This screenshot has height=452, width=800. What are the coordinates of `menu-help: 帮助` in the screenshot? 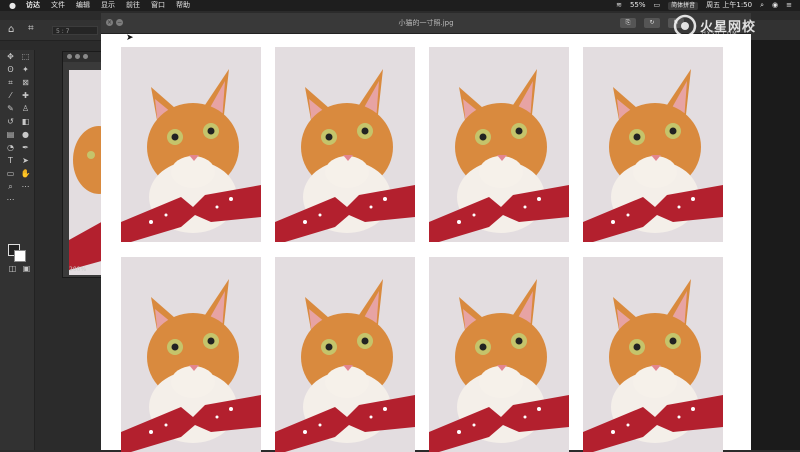 It's located at (183, 5).